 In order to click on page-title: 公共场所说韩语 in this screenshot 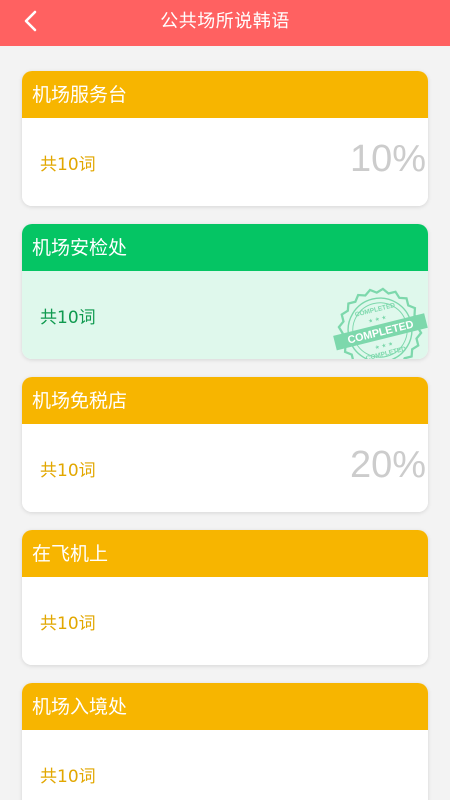, I will do `click(225, 21)`.